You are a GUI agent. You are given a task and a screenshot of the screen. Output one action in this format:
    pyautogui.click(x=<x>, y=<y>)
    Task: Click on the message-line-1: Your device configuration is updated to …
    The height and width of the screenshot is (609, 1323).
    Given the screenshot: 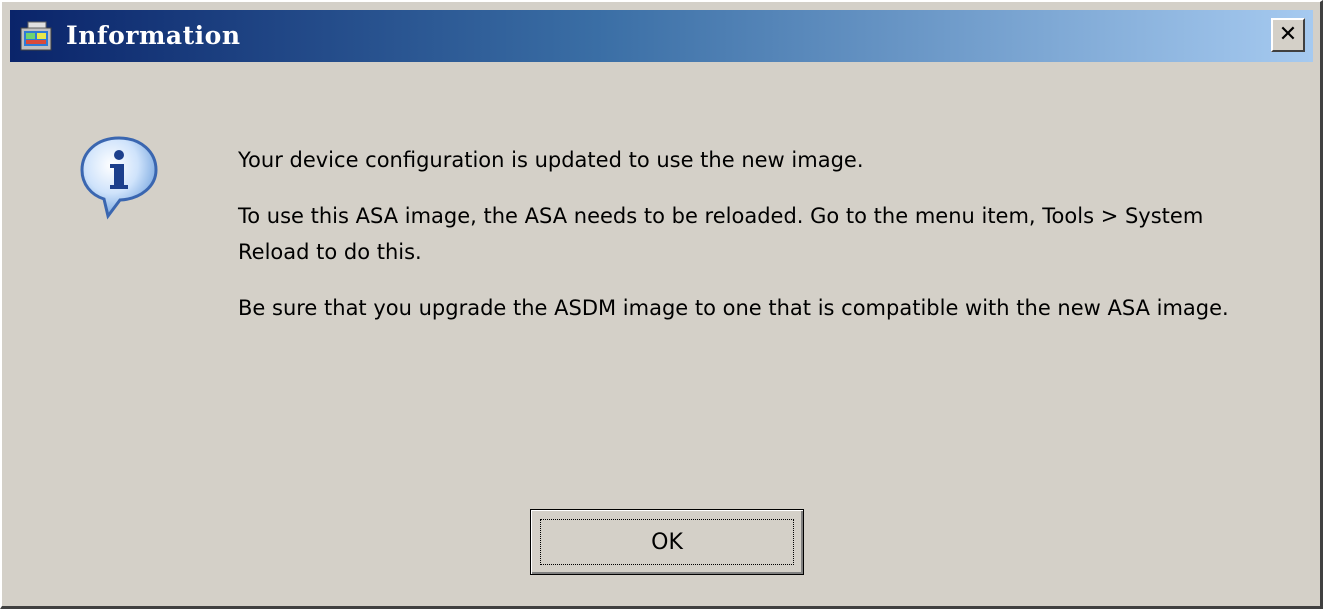 What is the action you would take?
    pyautogui.click(x=551, y=160)
    